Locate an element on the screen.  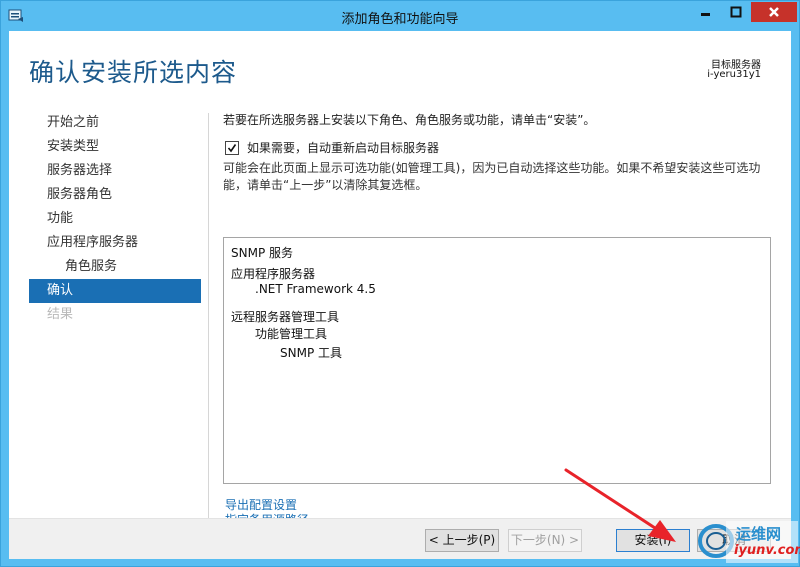
title-bar: 添加角色和功能向导 is located at coordinates (400, 16).